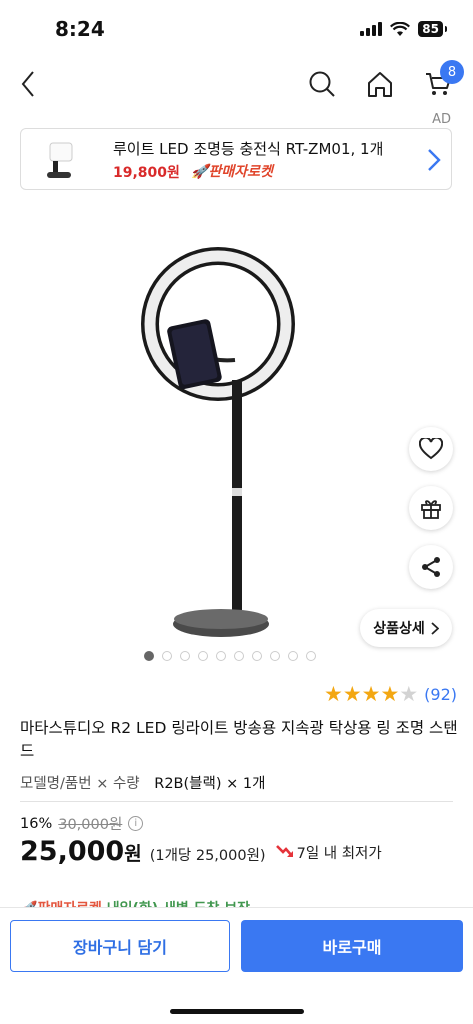 This screenshot has height=1024, width=473. I want to click on ad-label: AD, so click(441, 119).